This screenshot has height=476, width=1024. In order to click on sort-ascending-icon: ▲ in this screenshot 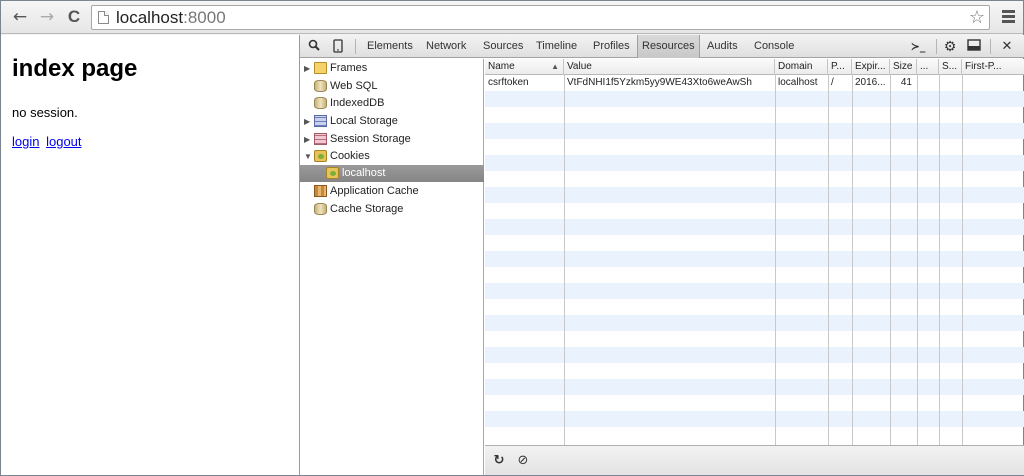, I will do `click(555, 66)`.